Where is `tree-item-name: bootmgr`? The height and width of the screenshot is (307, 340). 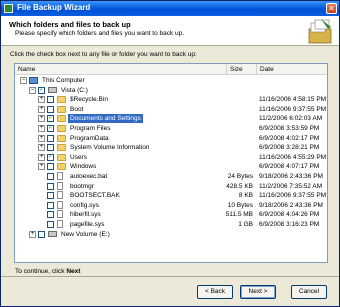
tree-item-name: bootmgr is located at coordinates (82, 186).